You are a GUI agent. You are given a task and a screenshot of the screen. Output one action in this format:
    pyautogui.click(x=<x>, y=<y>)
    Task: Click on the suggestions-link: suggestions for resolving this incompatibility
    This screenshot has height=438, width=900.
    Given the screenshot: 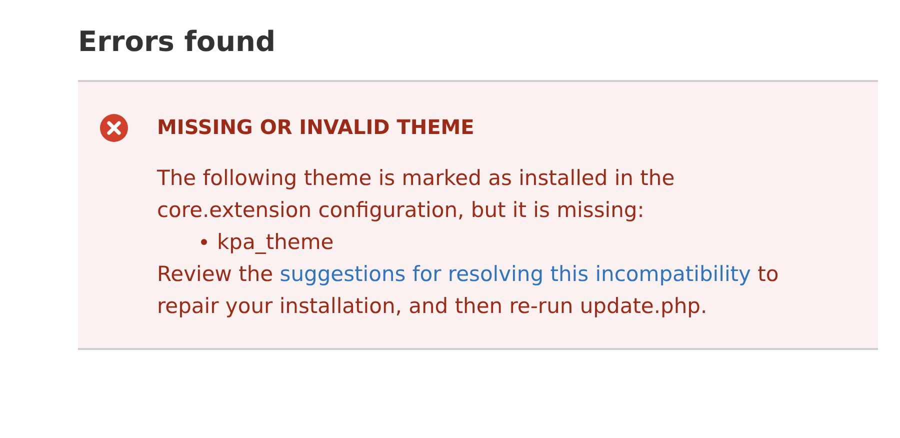 What is the action you would take?
    pyautogui.click(x=515, y=274)
    